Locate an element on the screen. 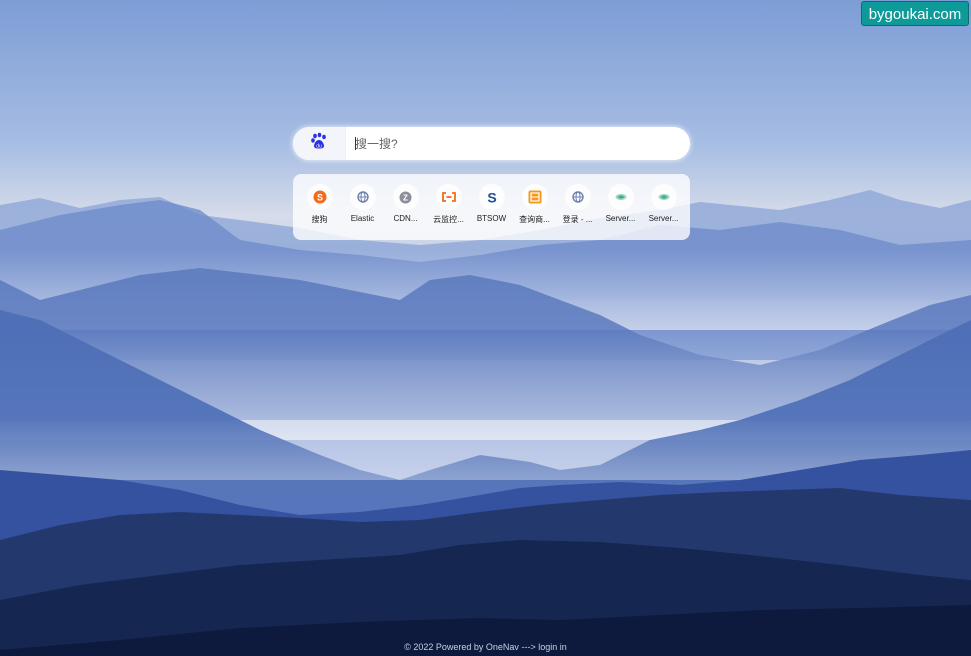  text-caret is located at coordinates (355, 143).